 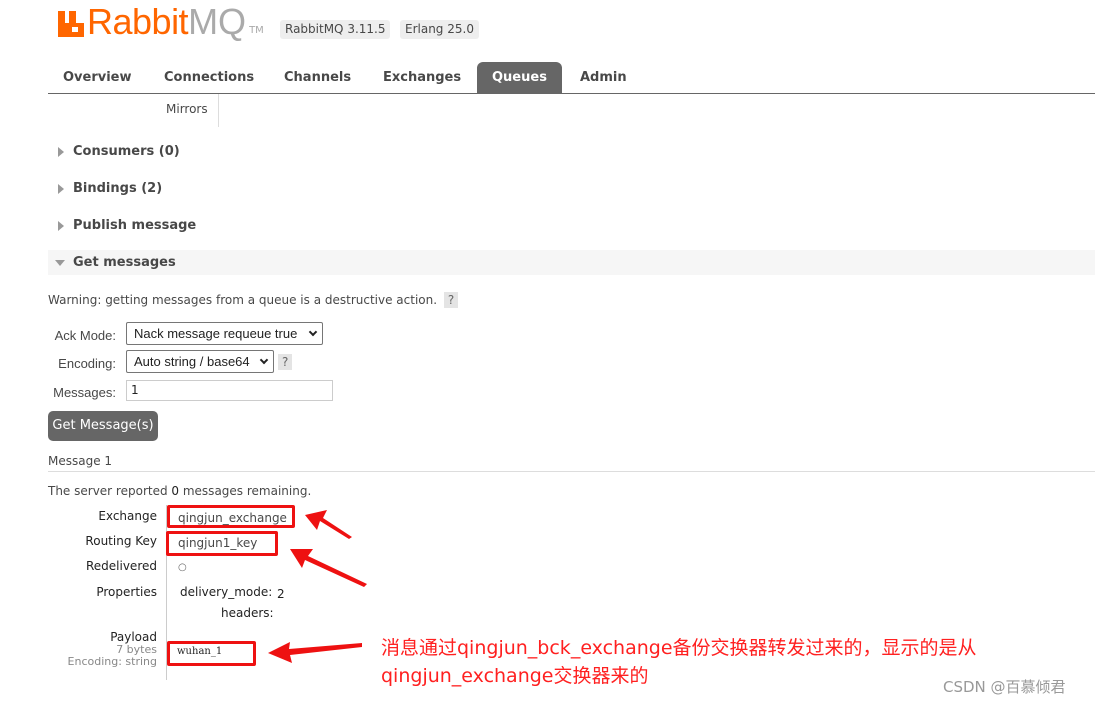 I want to click on watermark: CSDN @百慕倾君, so click(x=1004, y=687).